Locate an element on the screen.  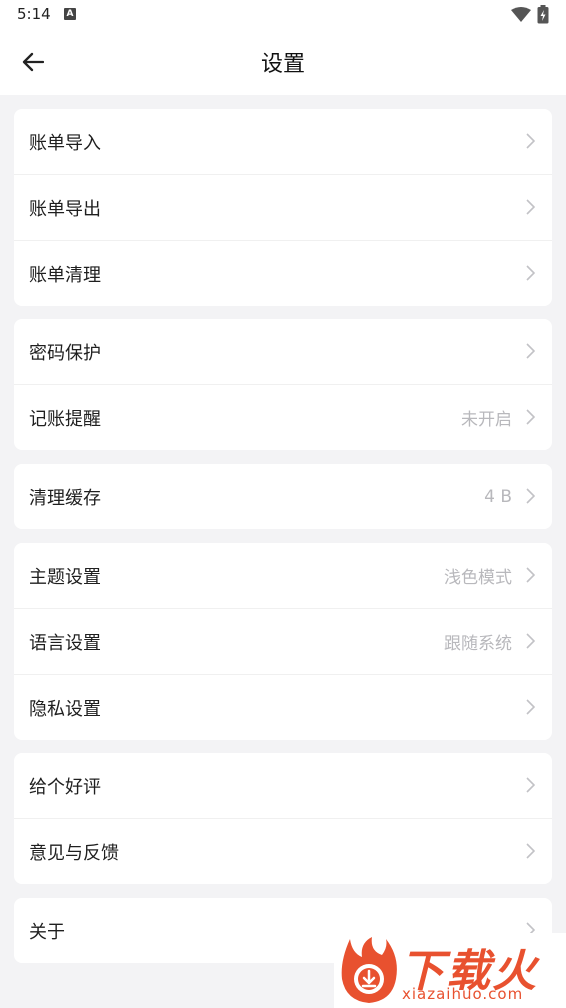
row-label: 意见与反馈 is located at coordinates (74, 853).